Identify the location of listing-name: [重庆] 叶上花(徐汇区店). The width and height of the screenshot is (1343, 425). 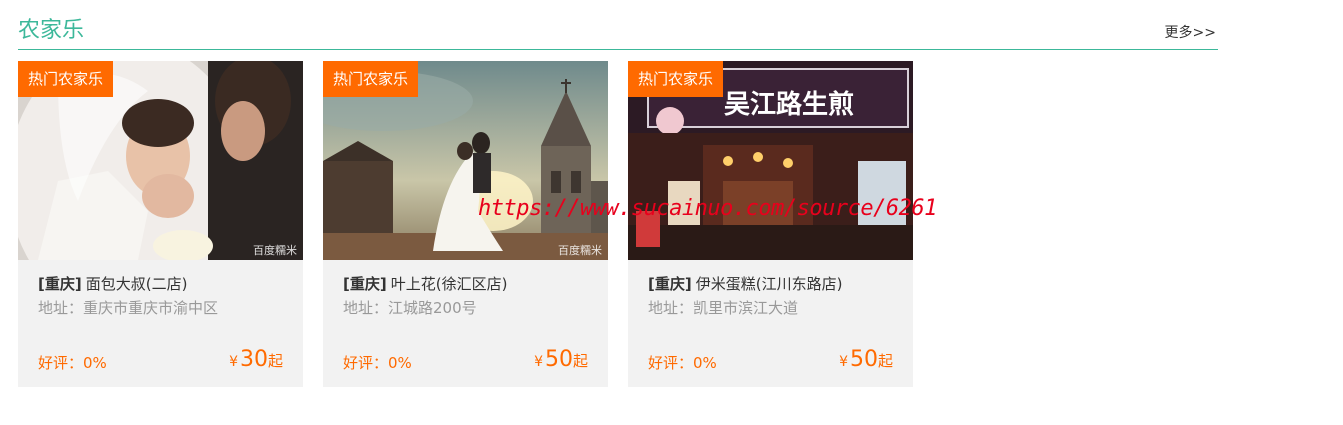
(425, 283).